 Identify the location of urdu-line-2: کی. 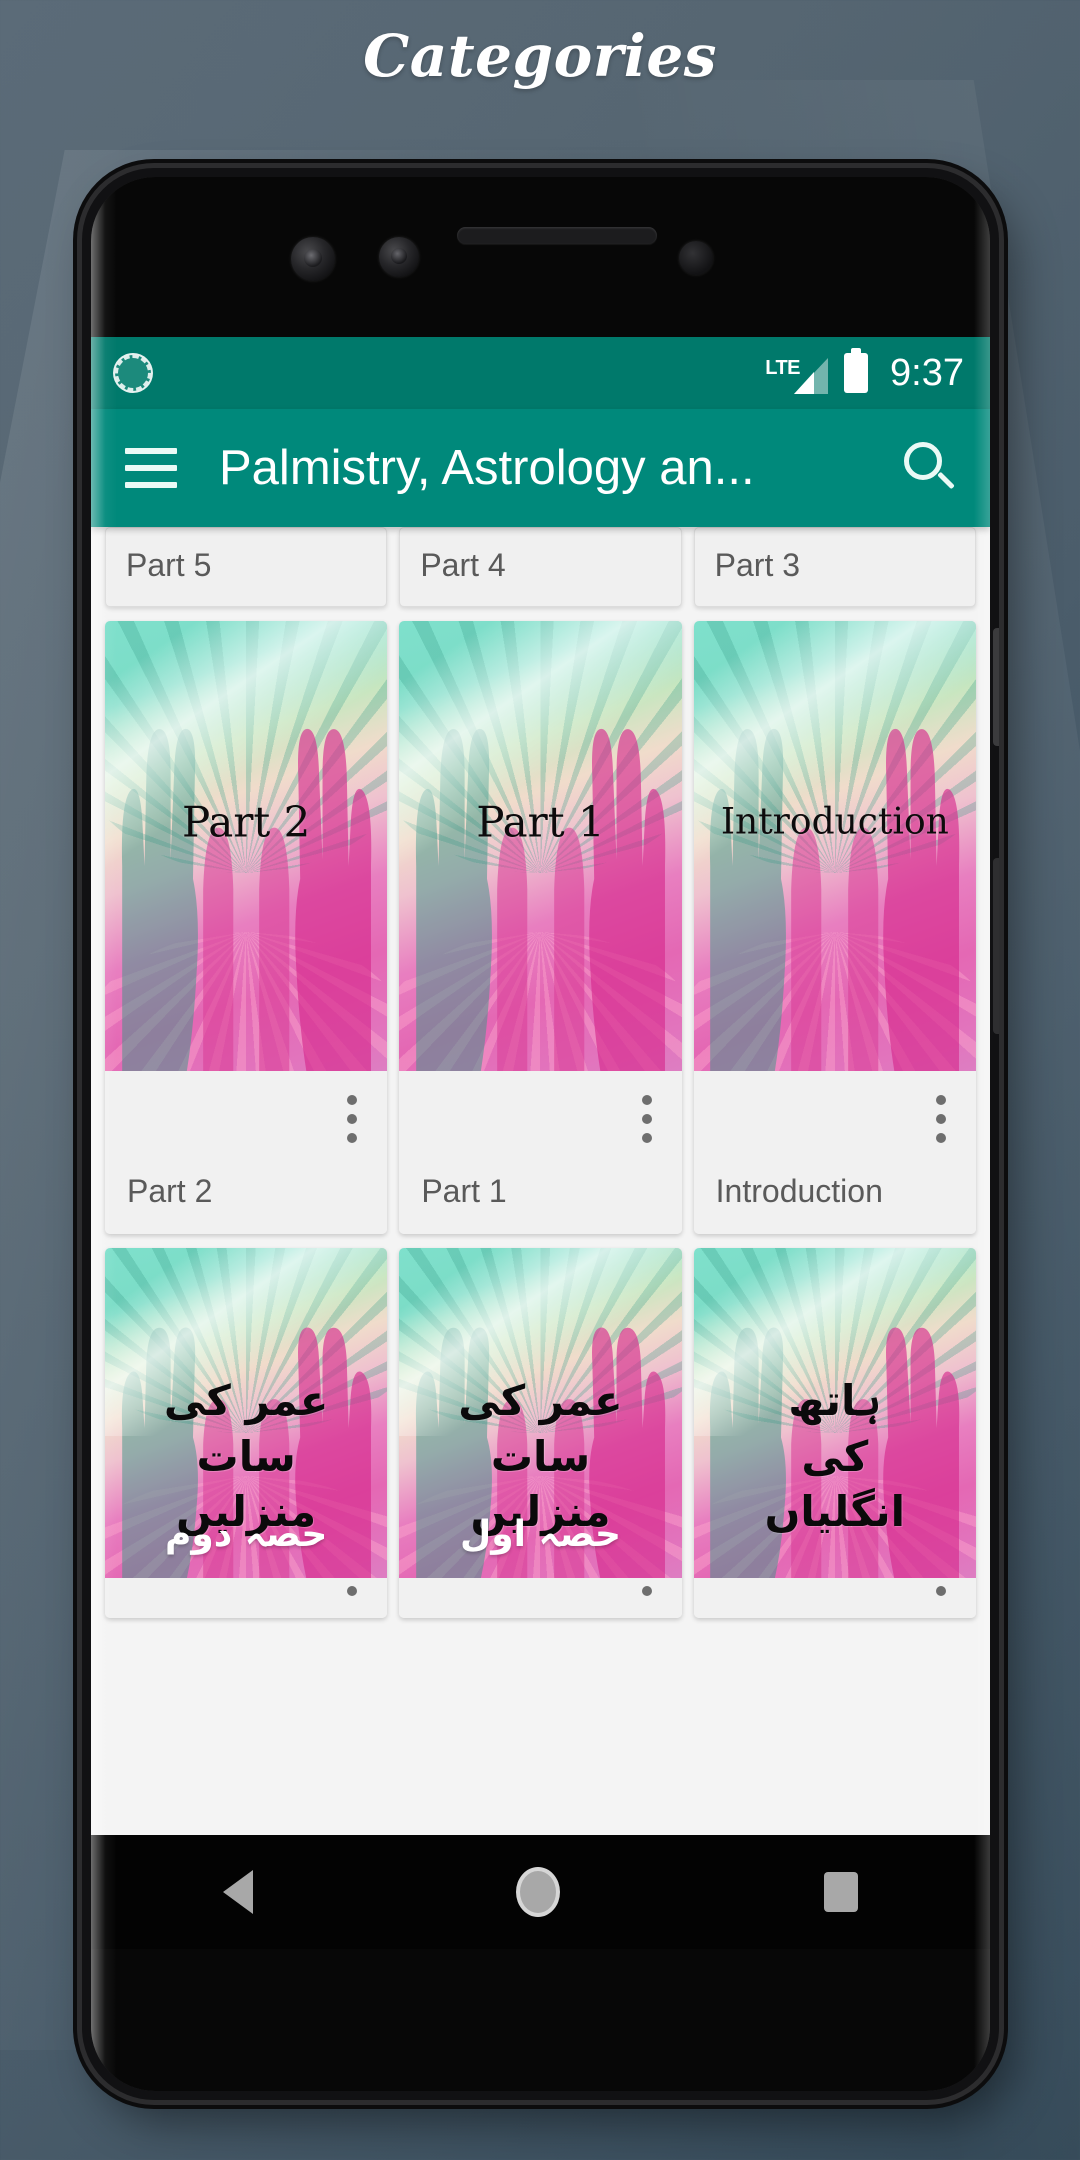
(835, 1456).